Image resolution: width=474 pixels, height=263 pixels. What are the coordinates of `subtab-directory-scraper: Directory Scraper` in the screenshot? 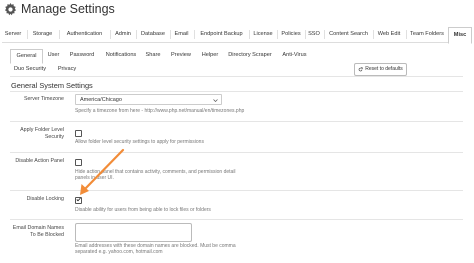 It's located at (250, 55).